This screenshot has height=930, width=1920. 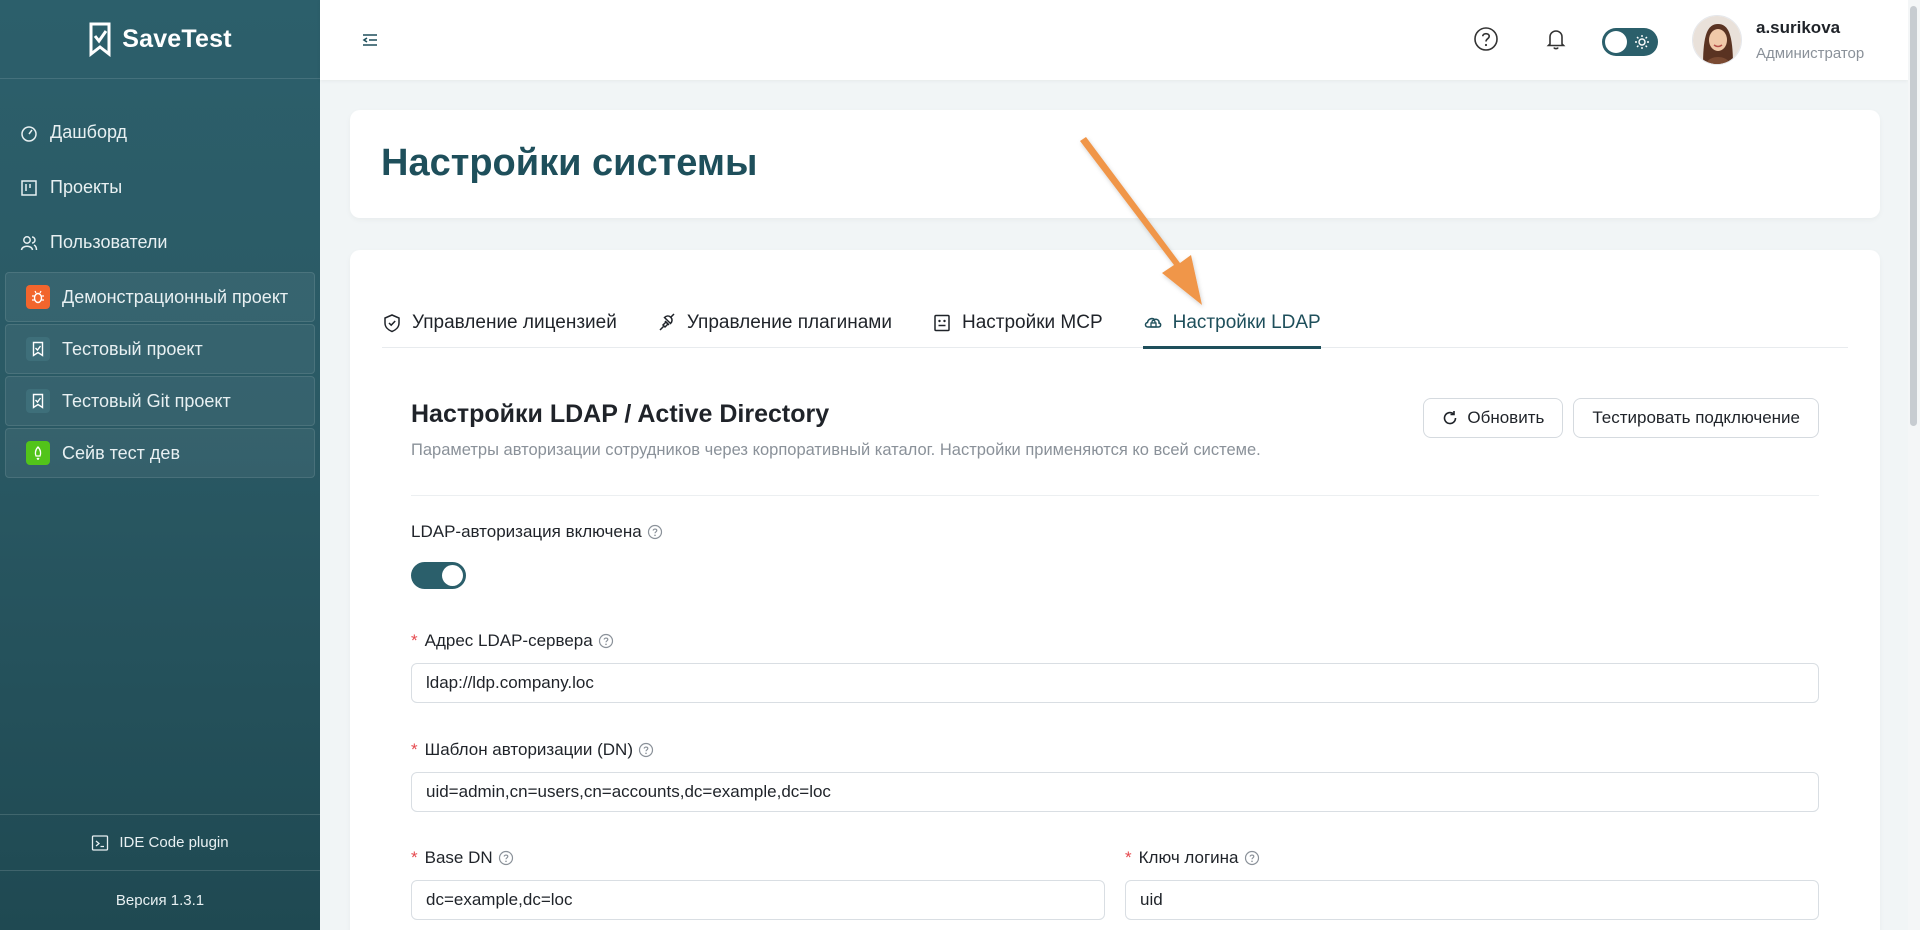 I want to click on sidebar-item-label: Пользователи, so click(x=109, y=242).